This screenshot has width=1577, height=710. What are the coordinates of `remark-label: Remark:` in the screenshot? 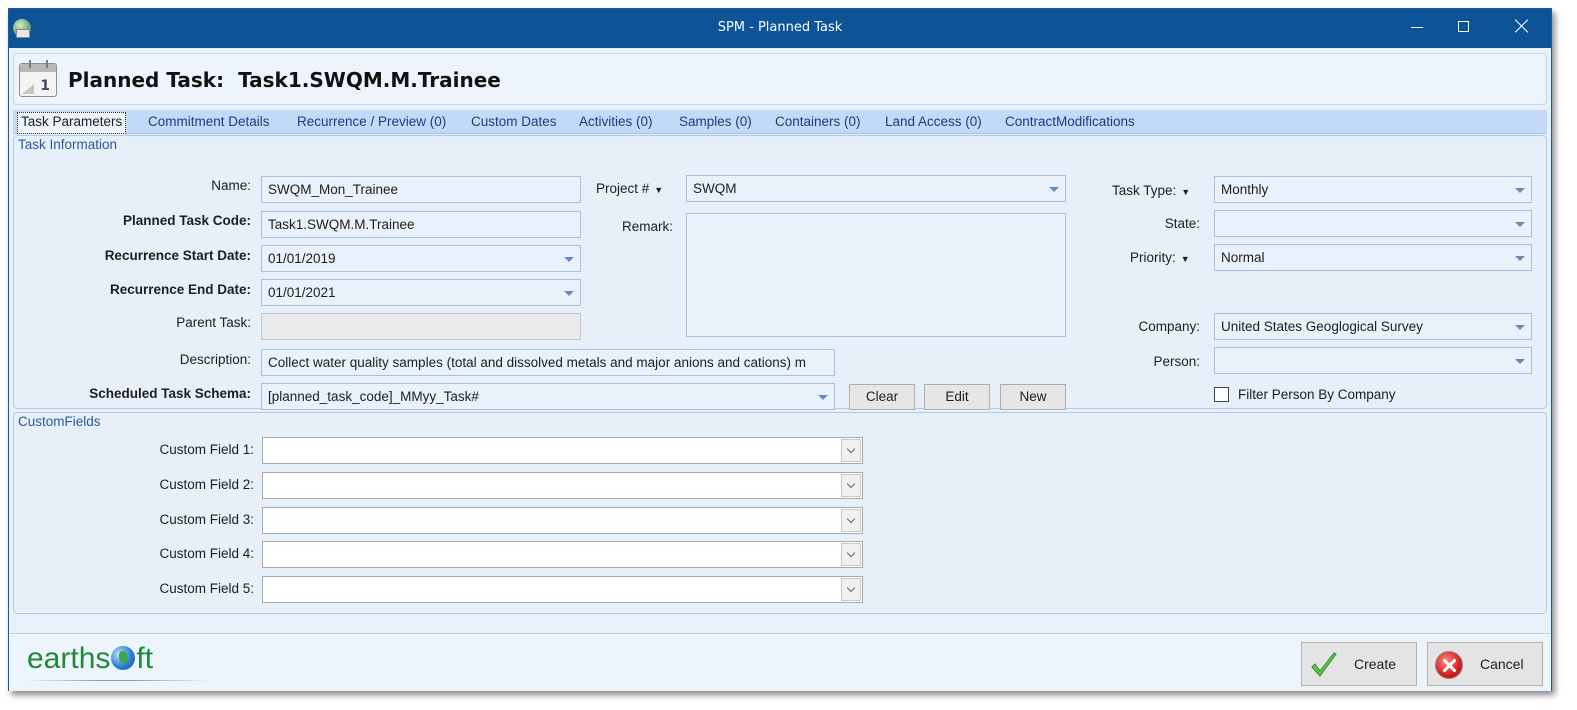 It's located at (648, 226).